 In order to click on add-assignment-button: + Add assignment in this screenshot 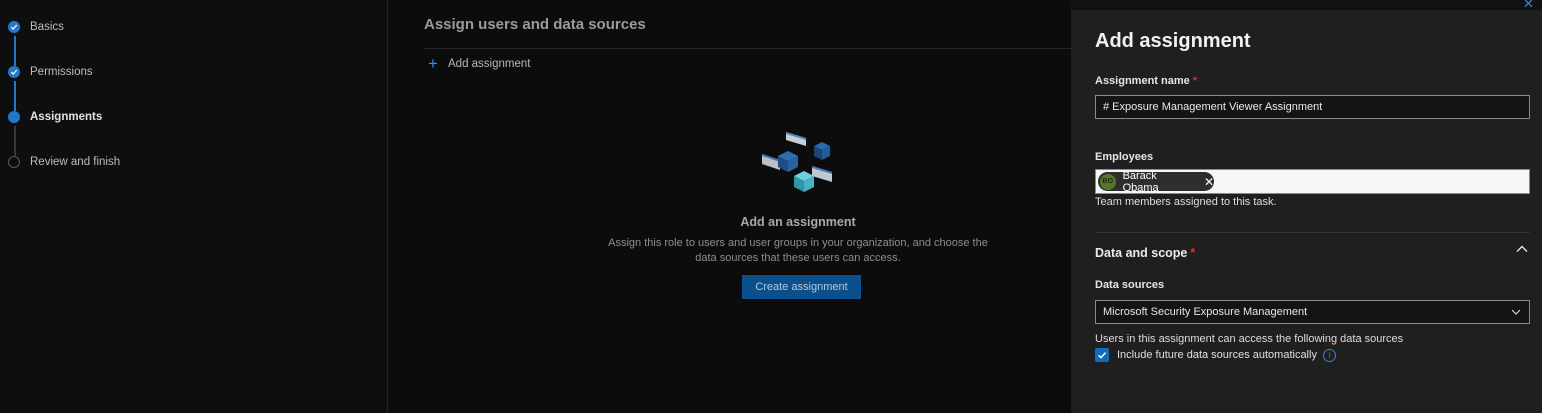, I will do `click(479, 63)`.